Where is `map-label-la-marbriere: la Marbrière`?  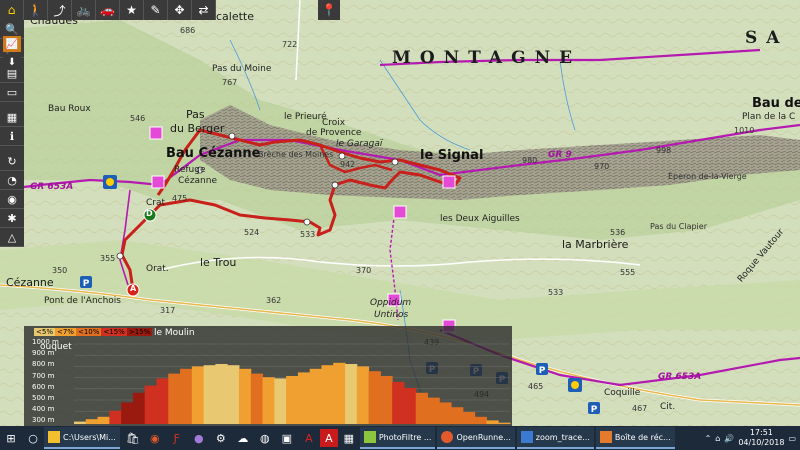 map-label-la-marbriere: la Marbrière is located at coordinates (595, 244).